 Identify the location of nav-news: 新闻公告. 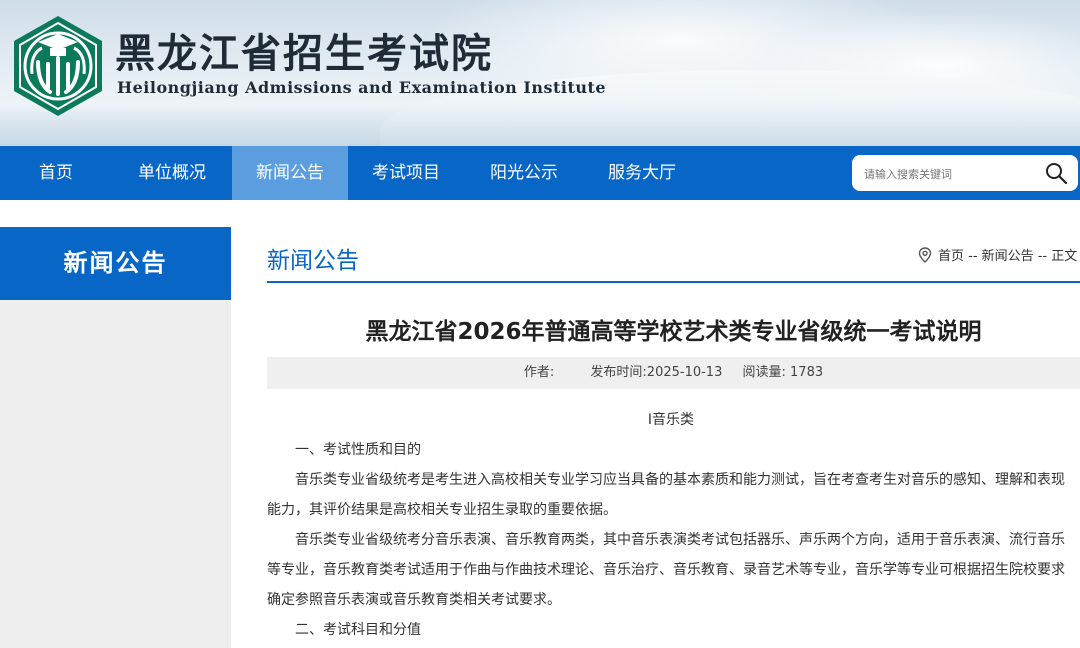
(290, 173).